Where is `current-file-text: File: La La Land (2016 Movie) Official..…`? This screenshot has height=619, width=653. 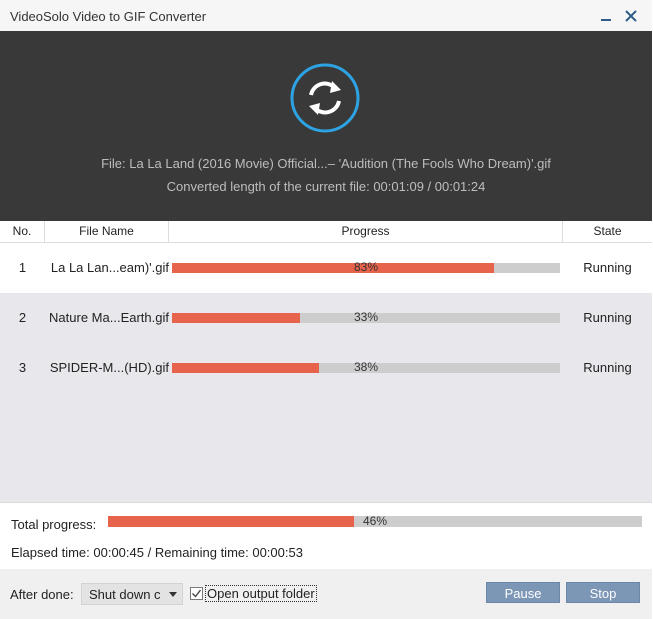 current-file-text: File: La La Land (2016 Movie) Official..… is located at coordinates (326, 163).